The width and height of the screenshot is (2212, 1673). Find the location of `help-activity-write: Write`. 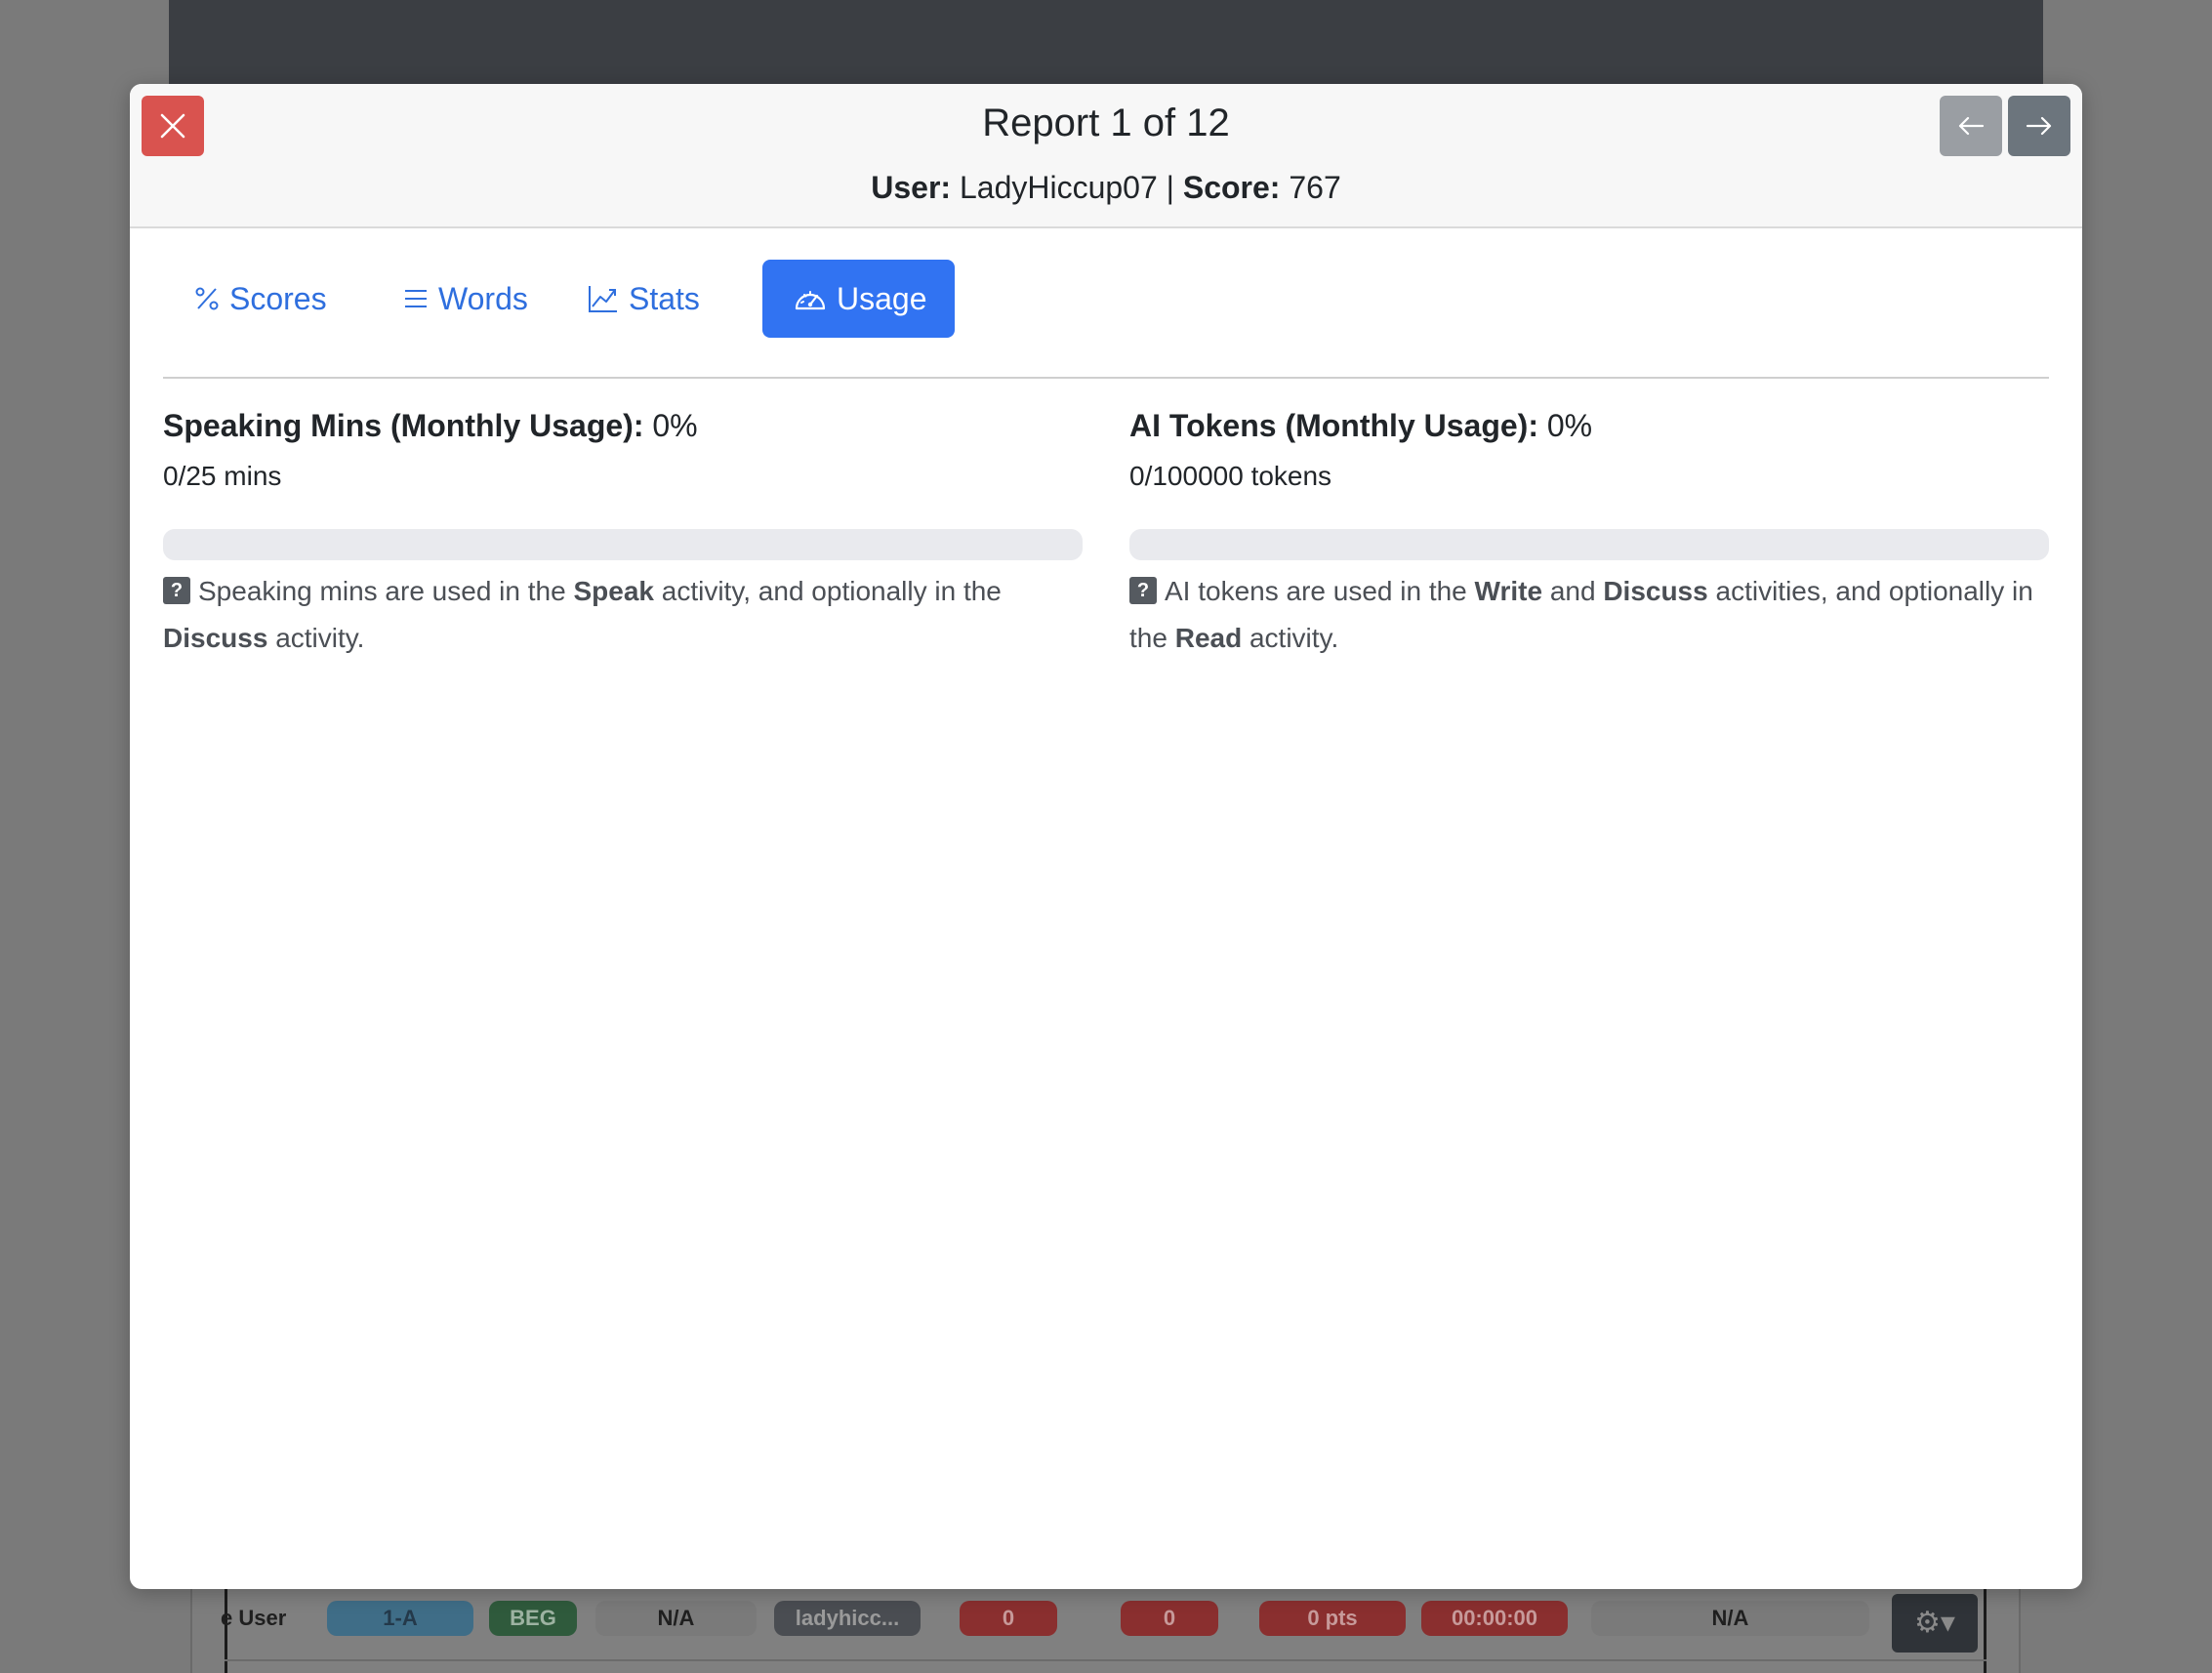

help-activity-write: Write is located at coordinates (1508, 591).